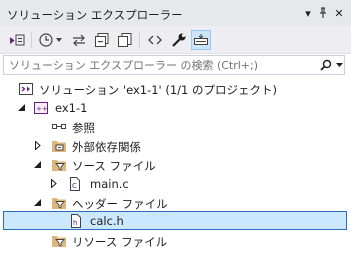 This screenshot has height=263, width=351. I want to click on tree-item-external-dependencies: 外部依存関係, so click(175, 145).